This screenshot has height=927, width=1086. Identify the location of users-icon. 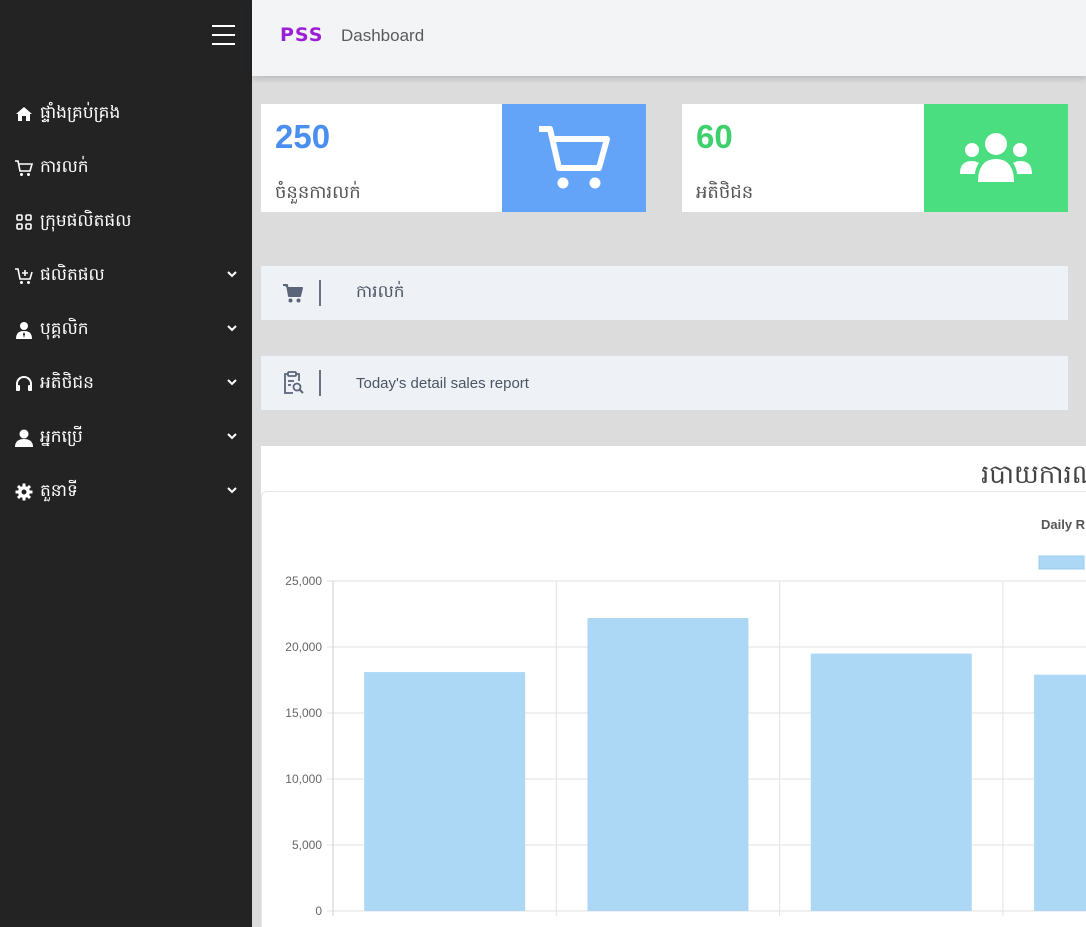
(996, 157).